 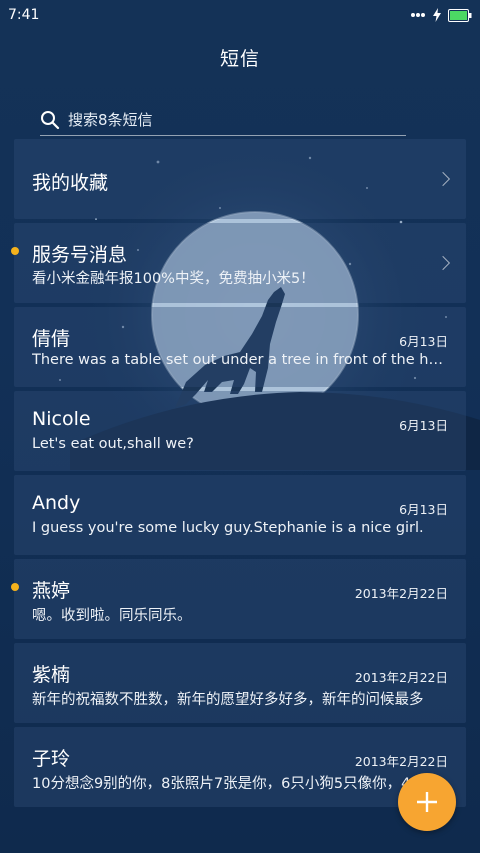 What do you see at coordinates (240, 263) in the screenshot?
I see `service-messages-item: 服务号消息 看小米金融年报100%中奖，免费抽小米5！` at bounding box center [240, 263].